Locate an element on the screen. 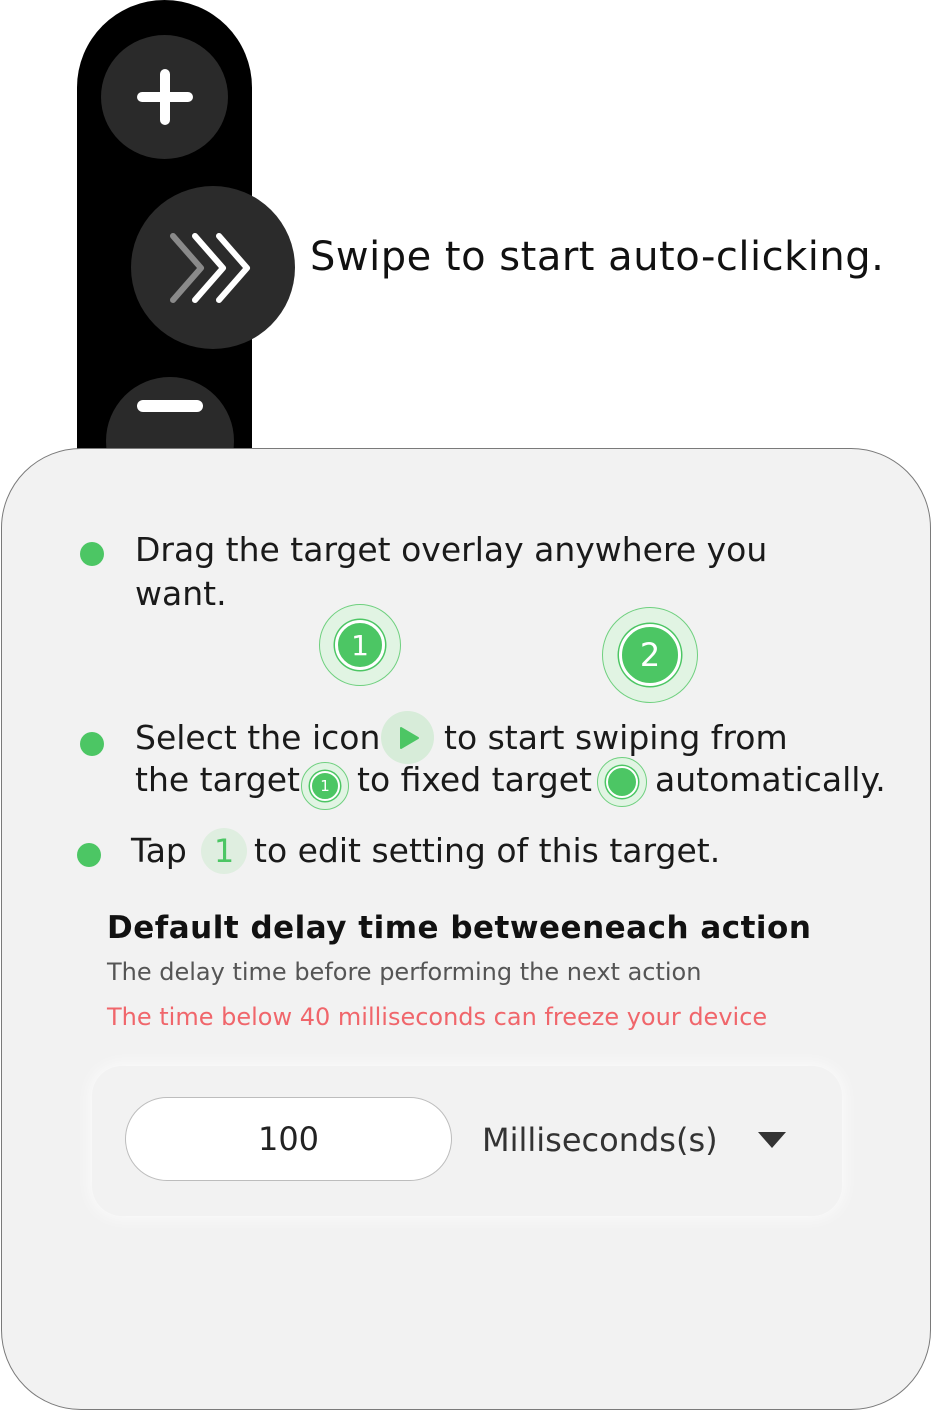 The image size is (933, 1412). play-button is located at coordinates (407, 737).